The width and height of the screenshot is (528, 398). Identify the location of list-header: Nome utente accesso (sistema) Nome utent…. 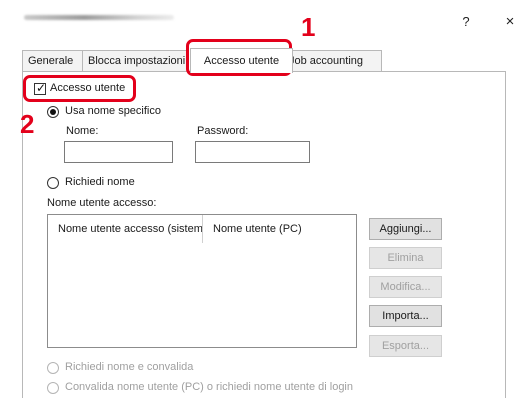
(202, 229).